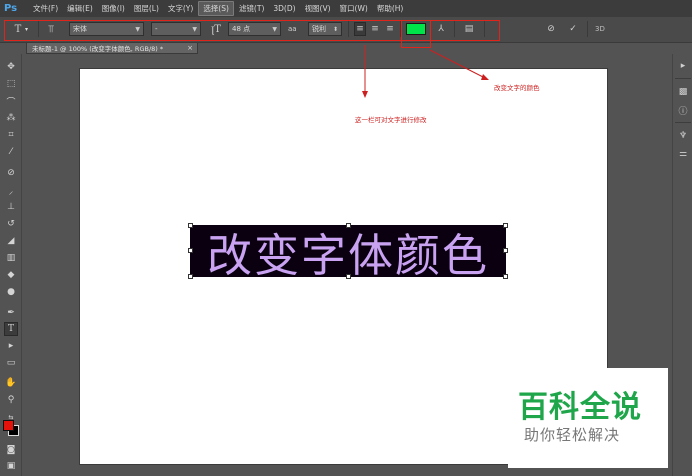 The width and height of the screenshot is (692, 476). Describe the element at coordinates (683, 66) in the screenshot. I see `history-panel-icon: ▸` at that location.